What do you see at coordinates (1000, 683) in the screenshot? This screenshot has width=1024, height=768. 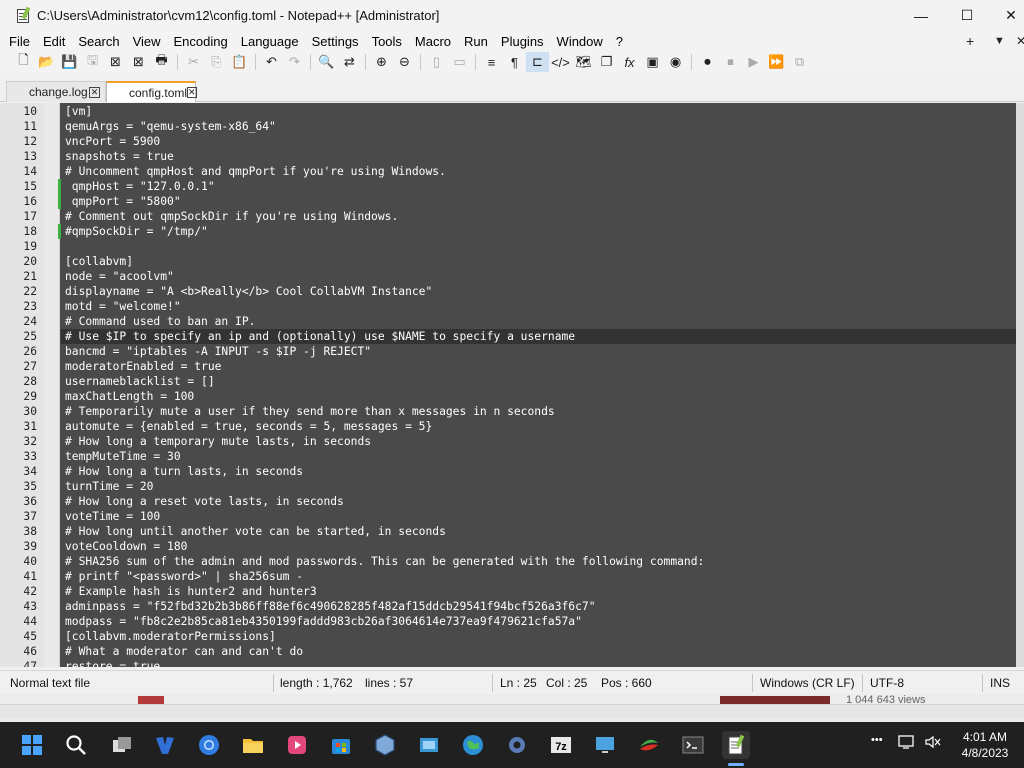 I see `status-insert-mode: INS` at bounding box center [1000, 683].